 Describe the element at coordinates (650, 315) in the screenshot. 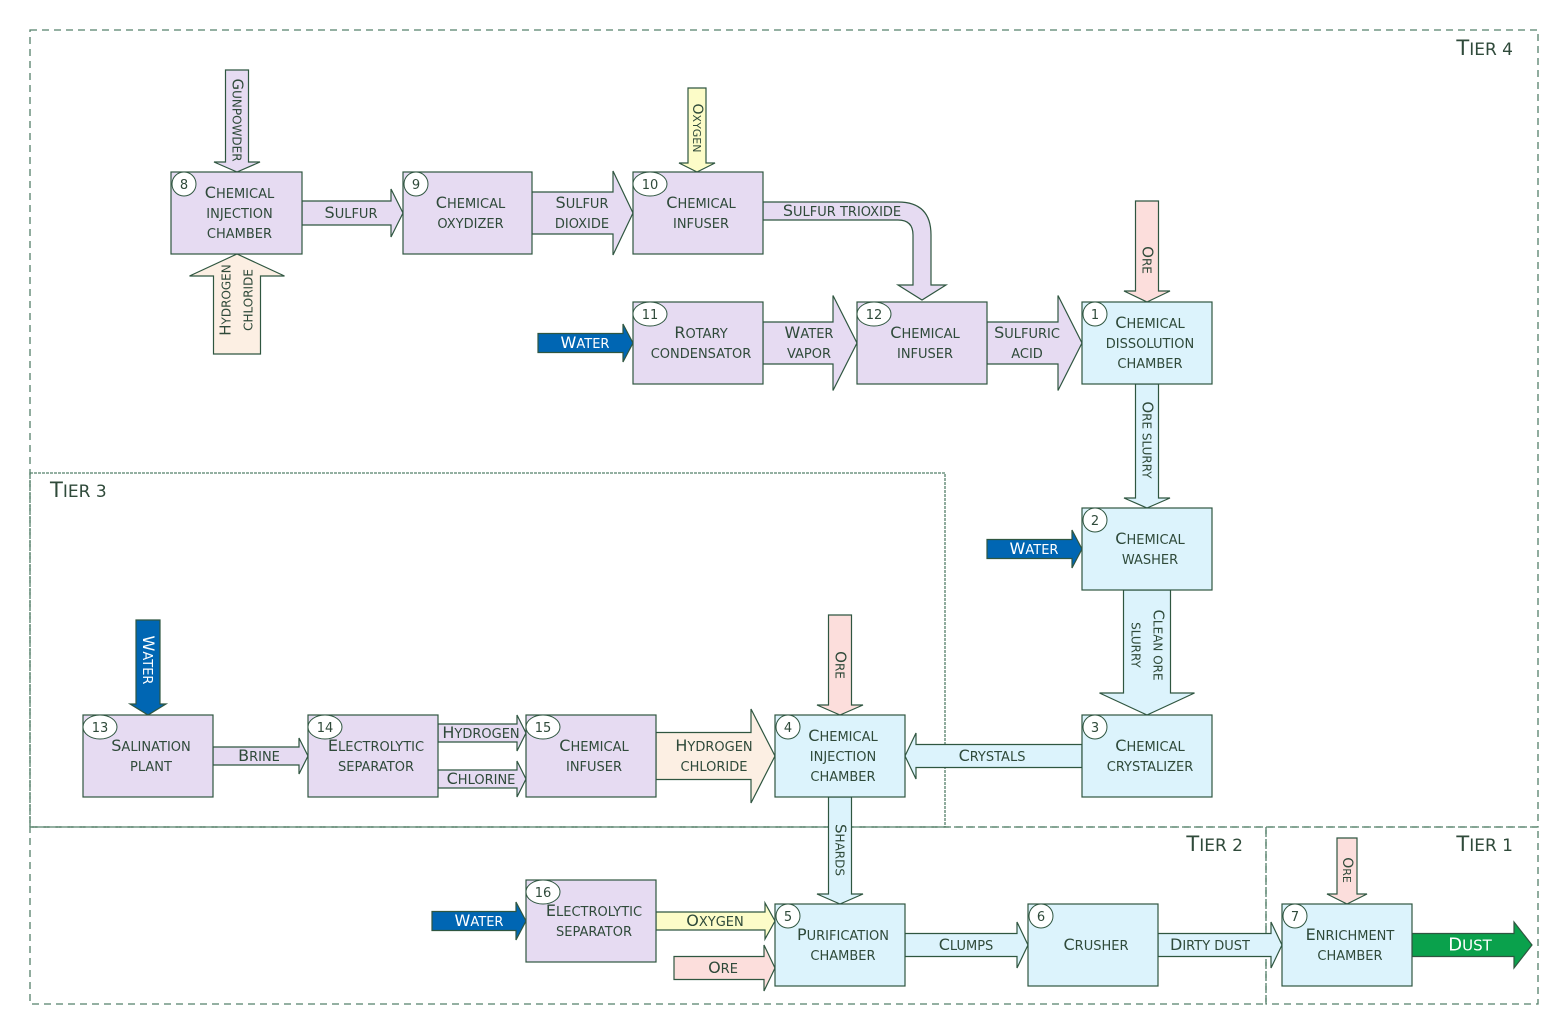

I see `machine-number: 11` at that location.